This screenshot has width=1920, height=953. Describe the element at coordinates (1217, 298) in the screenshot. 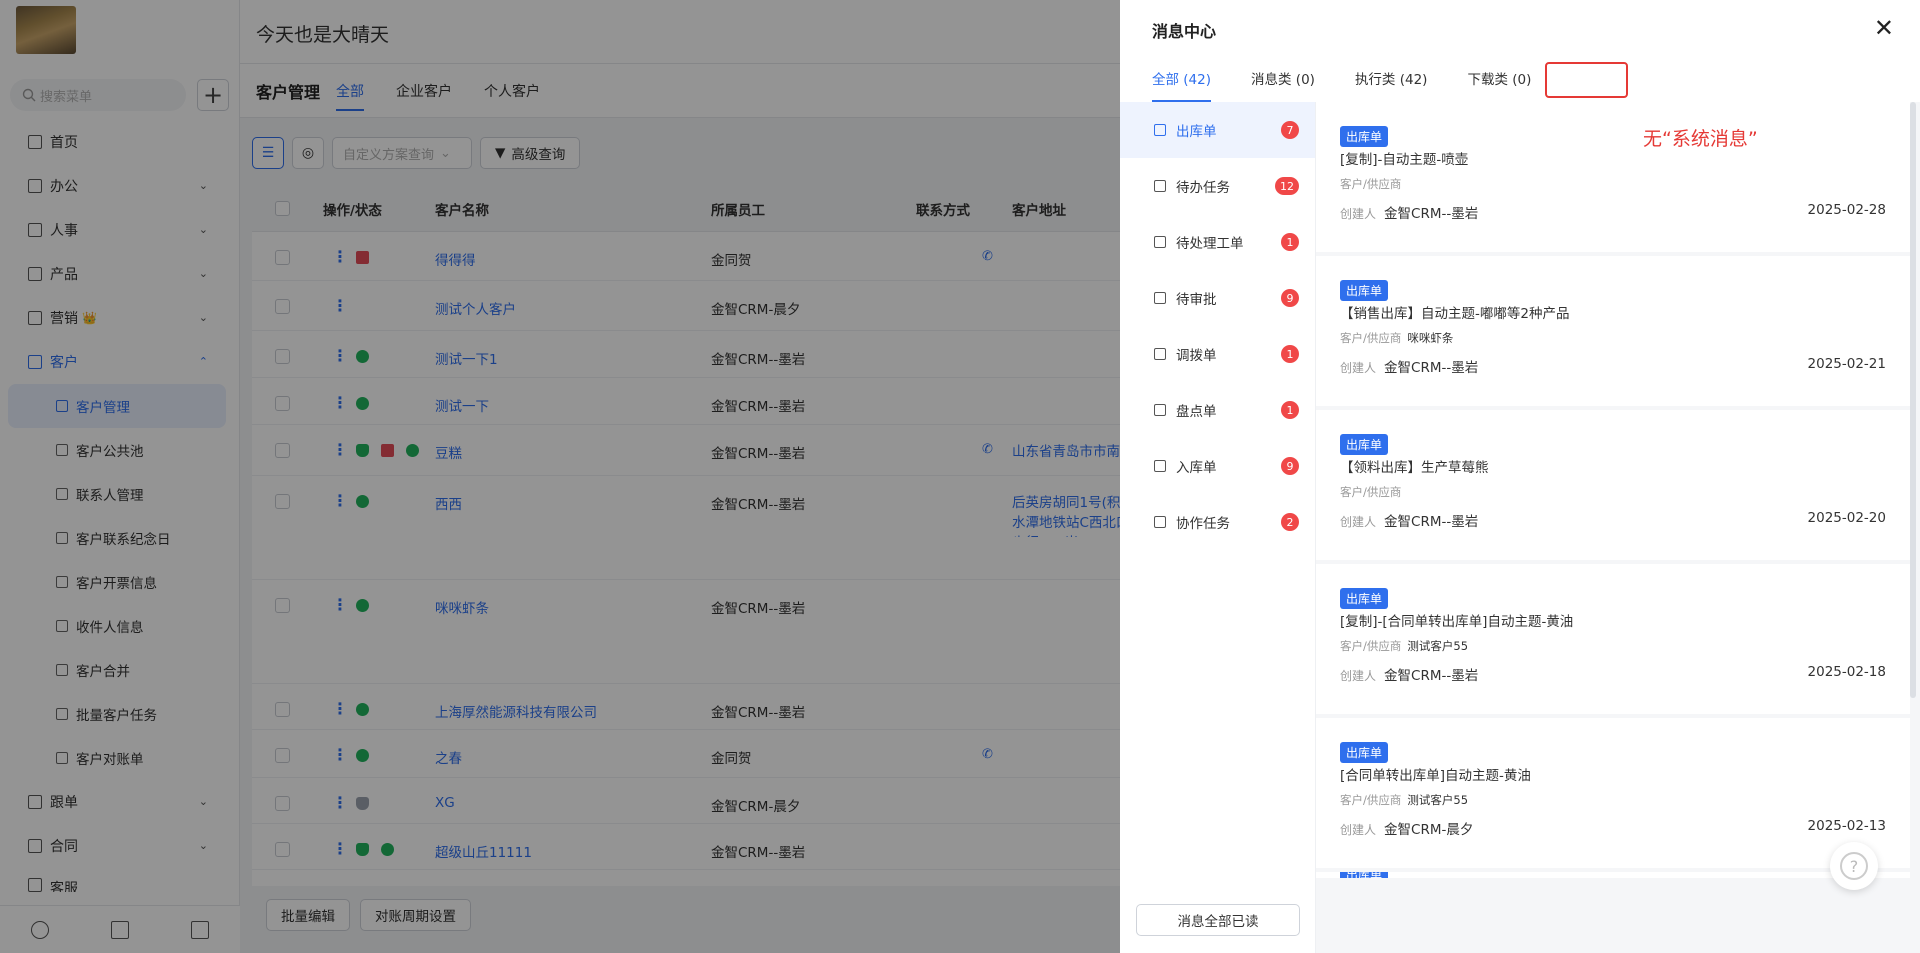

I see `message-category-item: 待审批 9` at that location.